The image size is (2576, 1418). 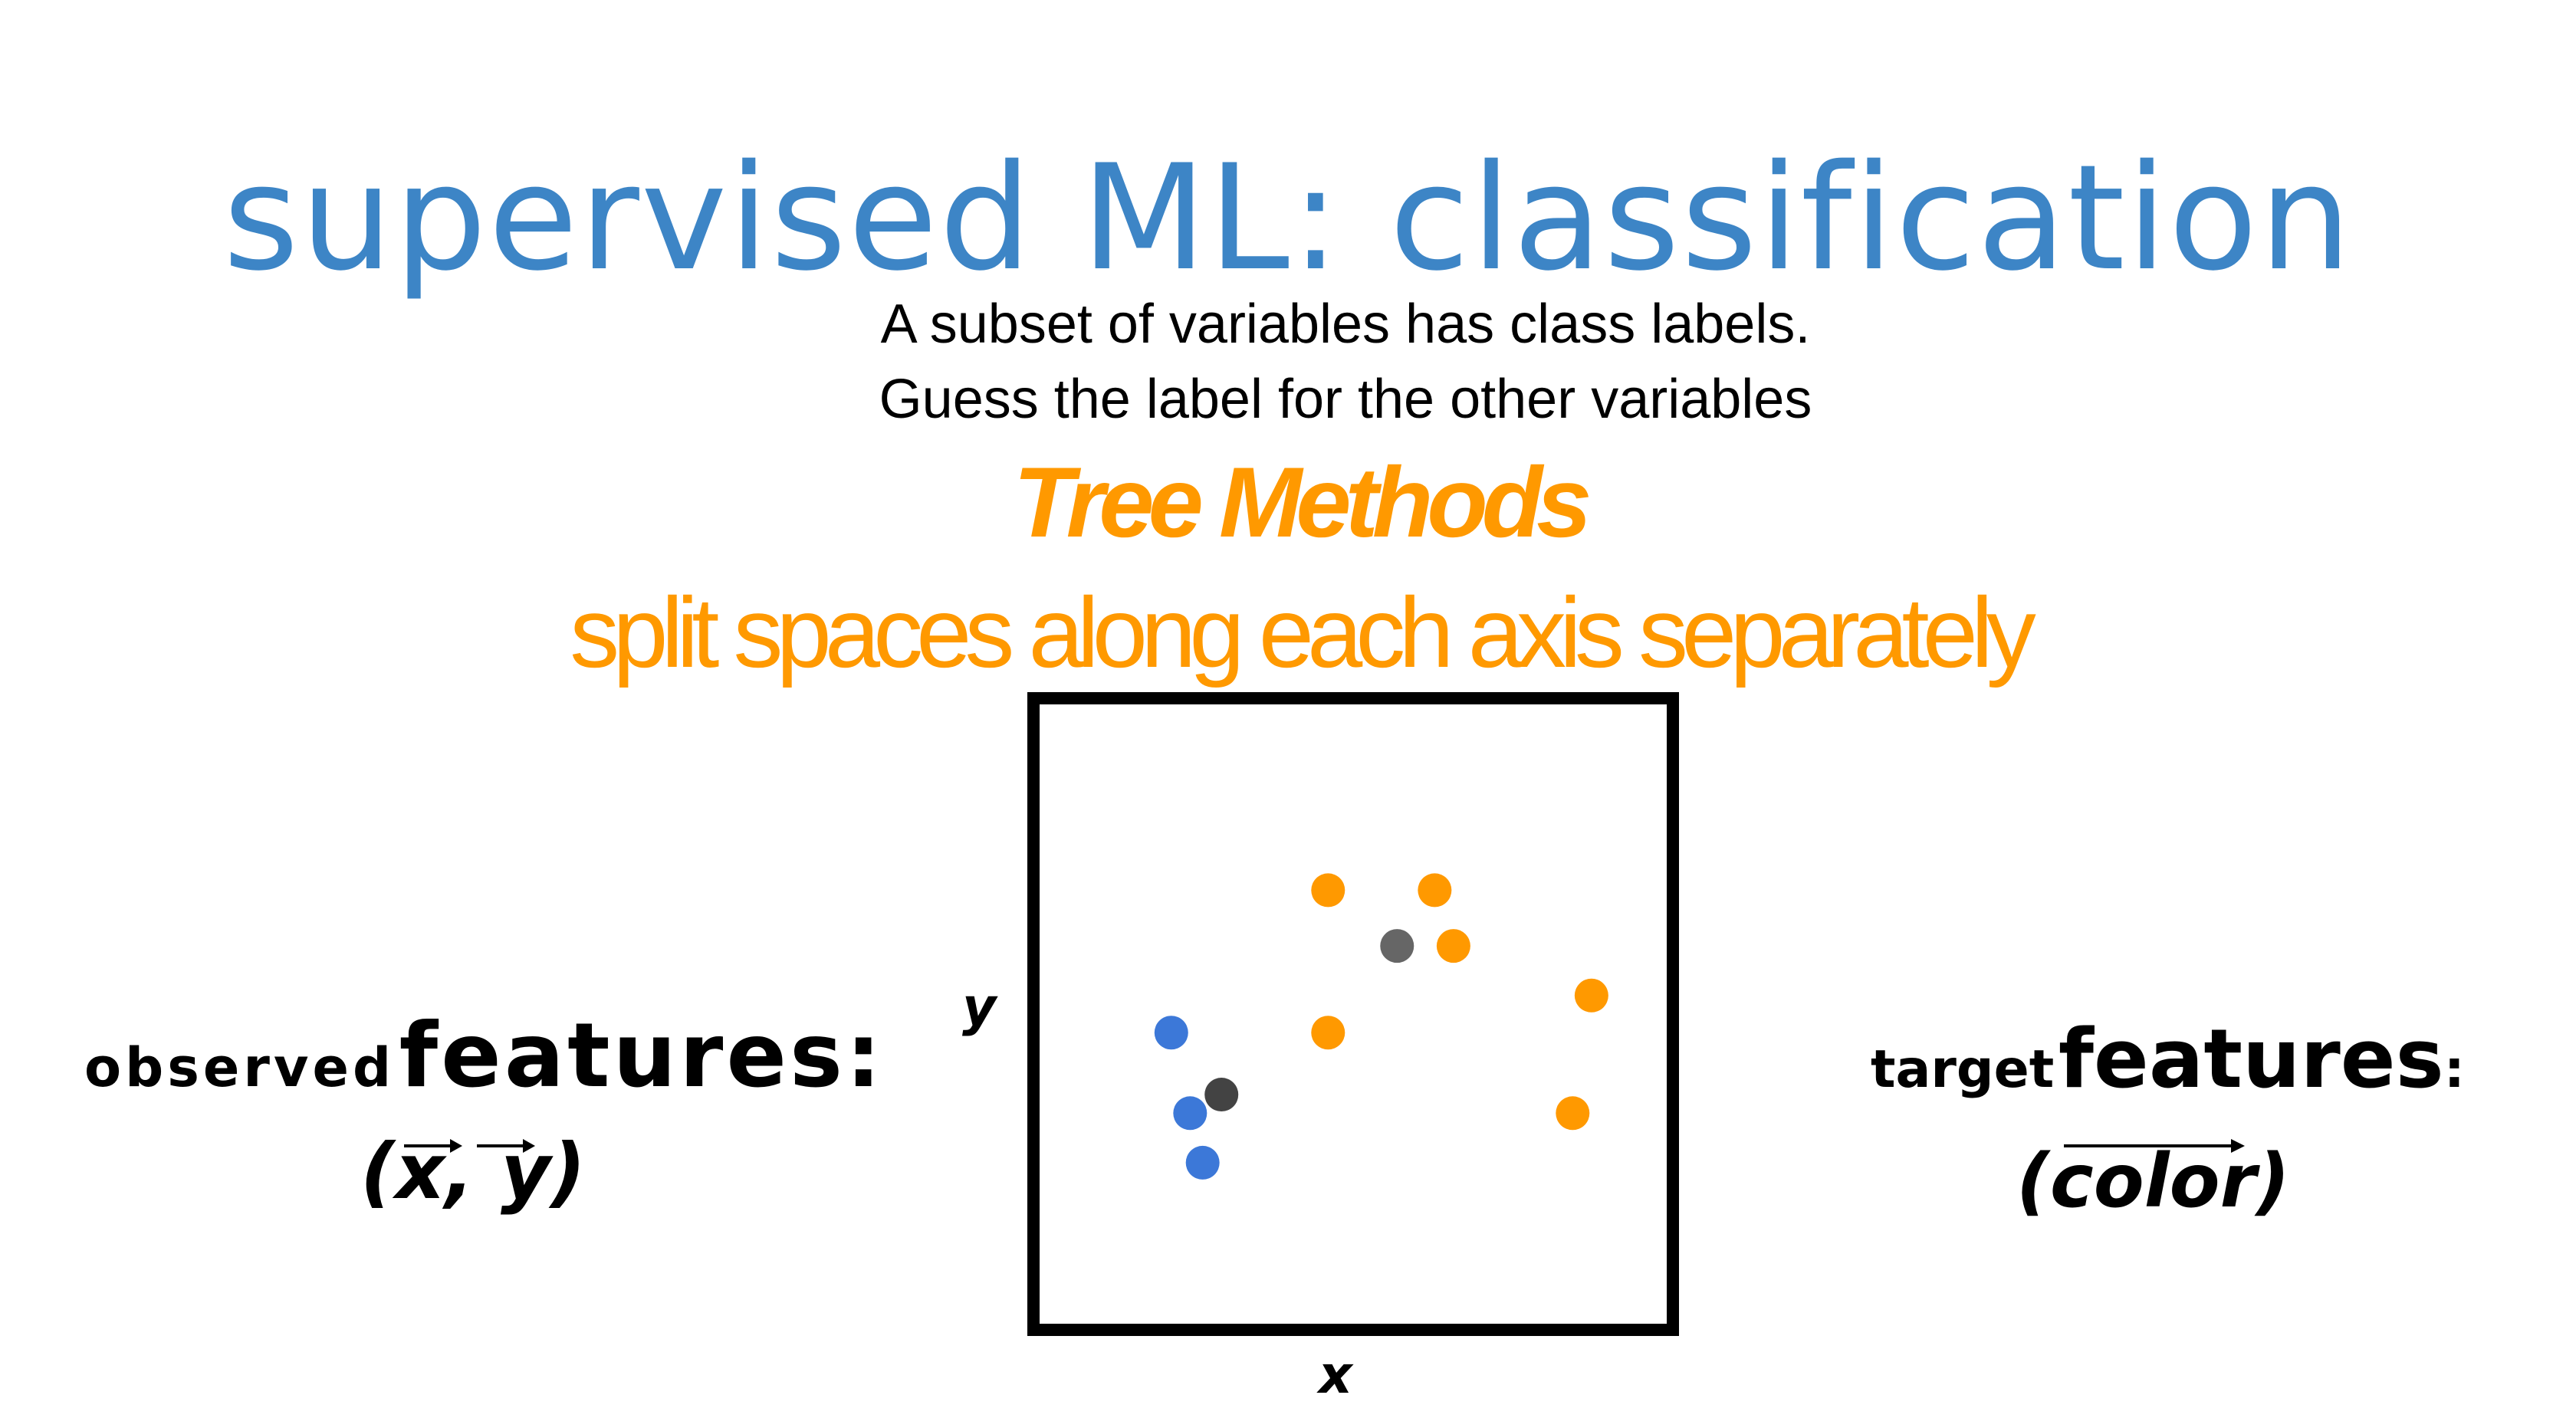 What do you see at coordinates (2251, 1059) in the screenshot?
I see `target-features-label: features` at bounding box center [2251, 1059].